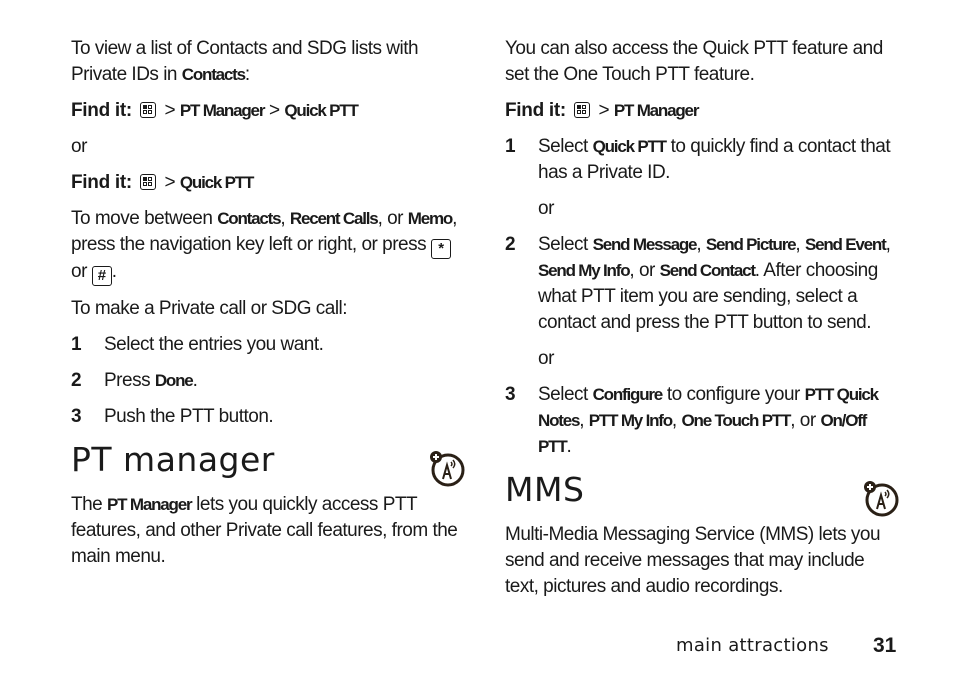 The image size is (954, 677). What do you see at coordinates (628, 394) in the screenshot?
I see `ui-term: Configure` at bounding box center [628, 394].